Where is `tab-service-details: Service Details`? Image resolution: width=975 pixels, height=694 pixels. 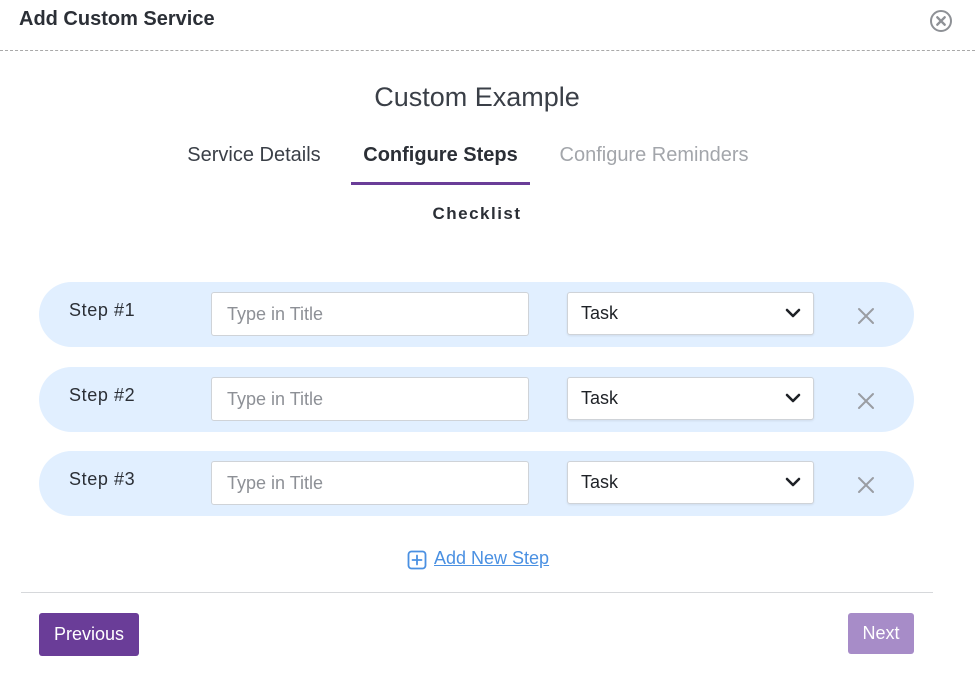 tab-service-details: Service Details is located at coordinates (254, 162).